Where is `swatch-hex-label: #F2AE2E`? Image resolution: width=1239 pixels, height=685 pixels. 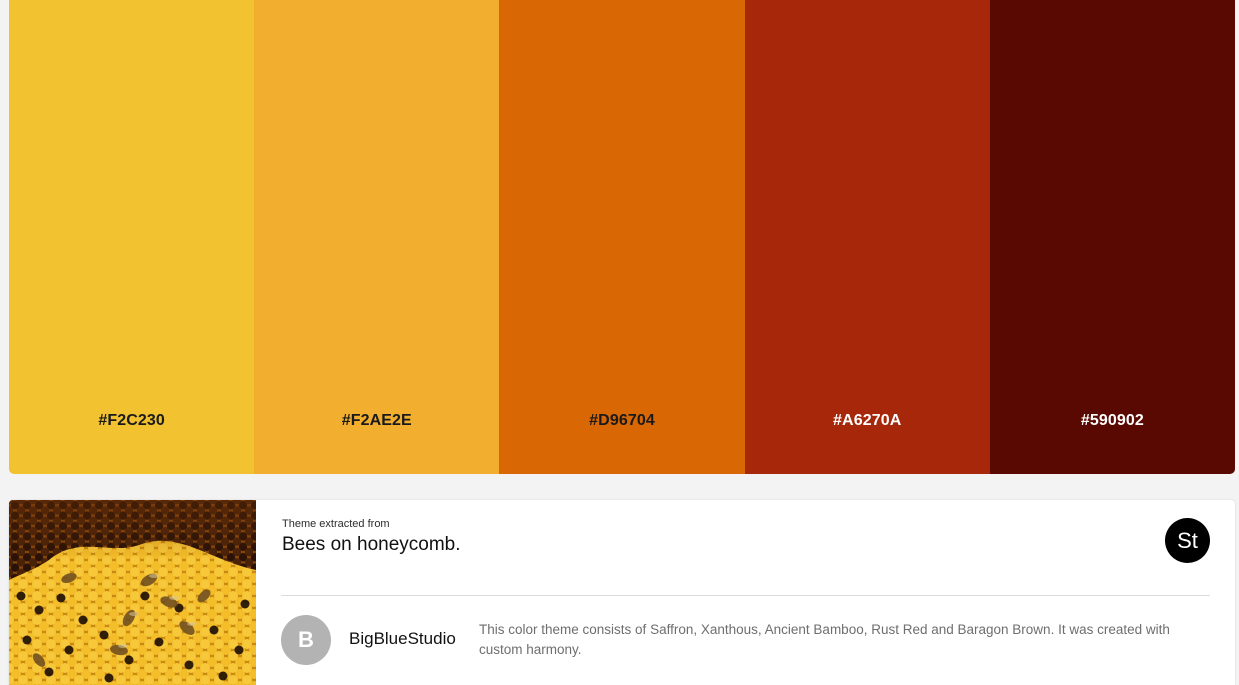
swatch-hex-label: #F2AE2E is located at coordinates (376, 420).